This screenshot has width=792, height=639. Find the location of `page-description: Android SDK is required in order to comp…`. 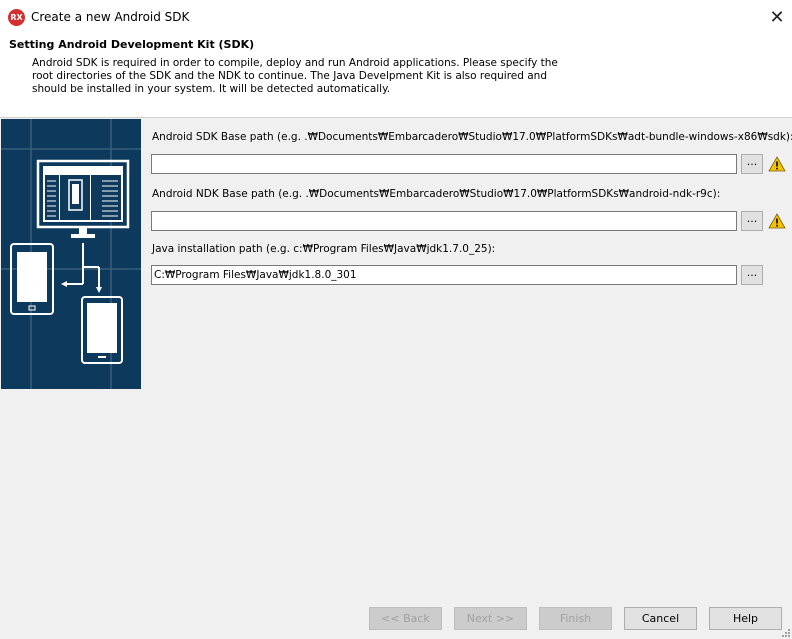

page-description: Android SDK is required in order to comp… is located at coordinates (295, 76).